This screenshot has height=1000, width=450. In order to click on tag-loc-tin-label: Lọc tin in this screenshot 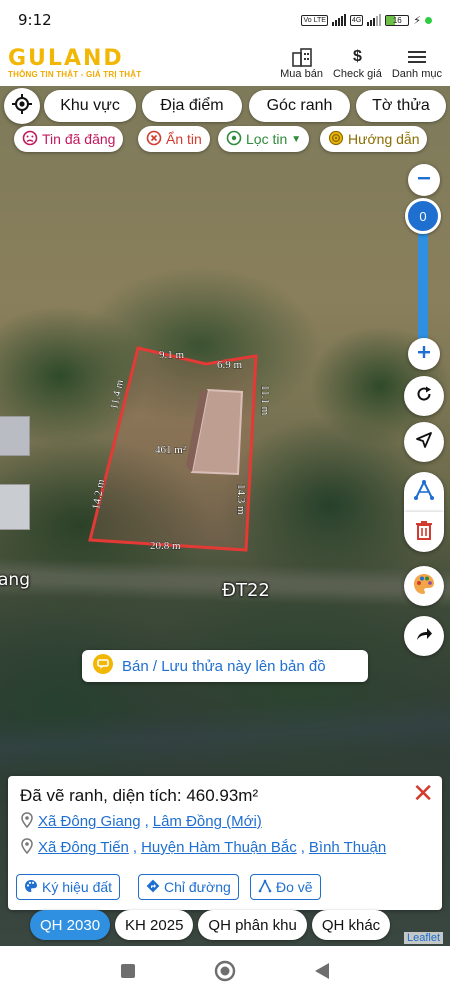, I will do `click(267, 139)`.